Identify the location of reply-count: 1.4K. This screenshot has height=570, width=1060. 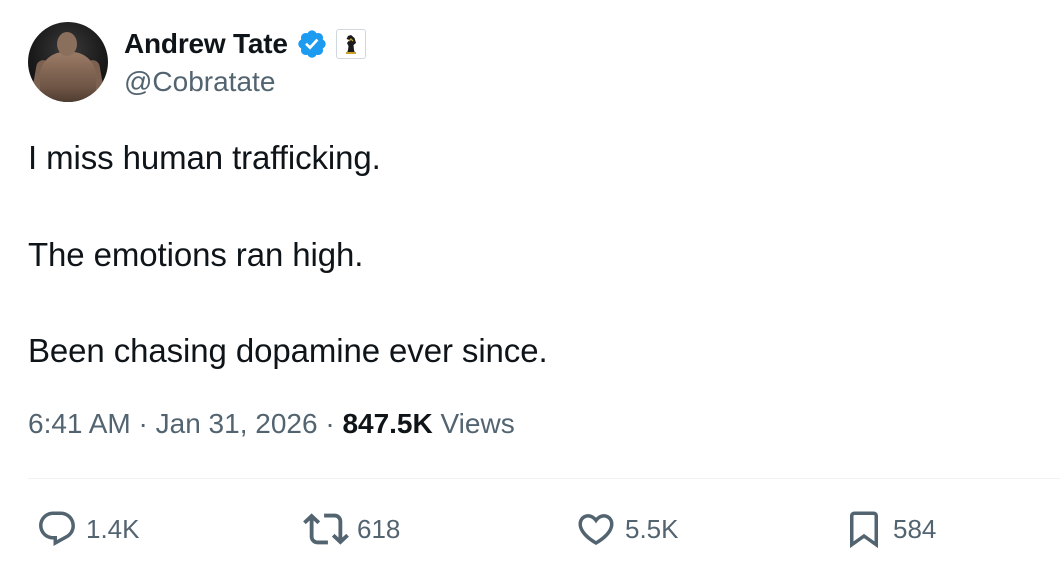
(113, 528).